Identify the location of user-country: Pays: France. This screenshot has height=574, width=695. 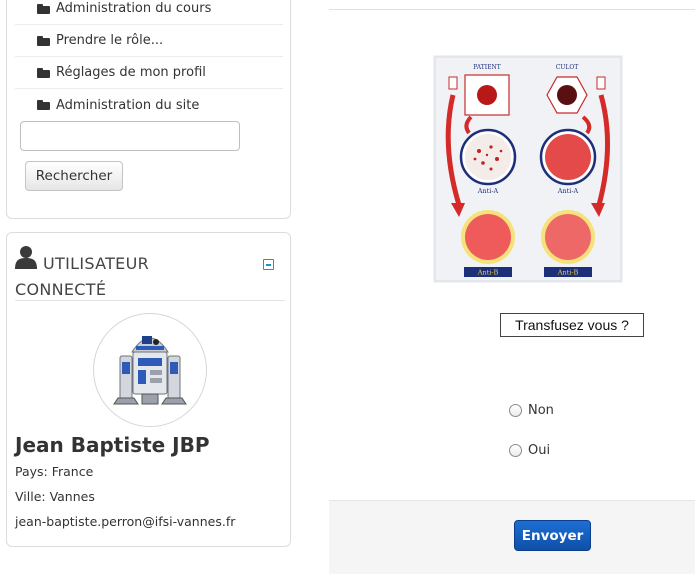
(54, 471).